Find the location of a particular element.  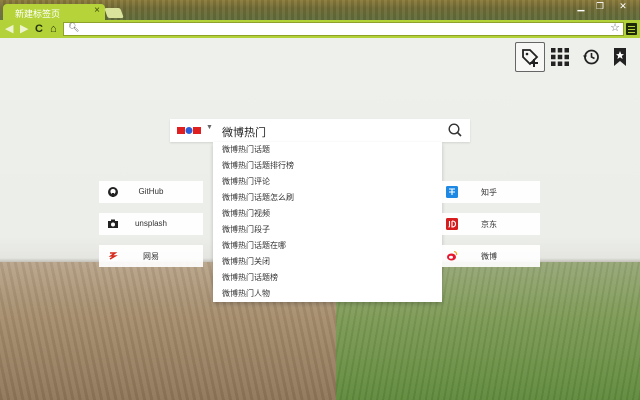

new-tab-button is located at coordinates (114, 13).